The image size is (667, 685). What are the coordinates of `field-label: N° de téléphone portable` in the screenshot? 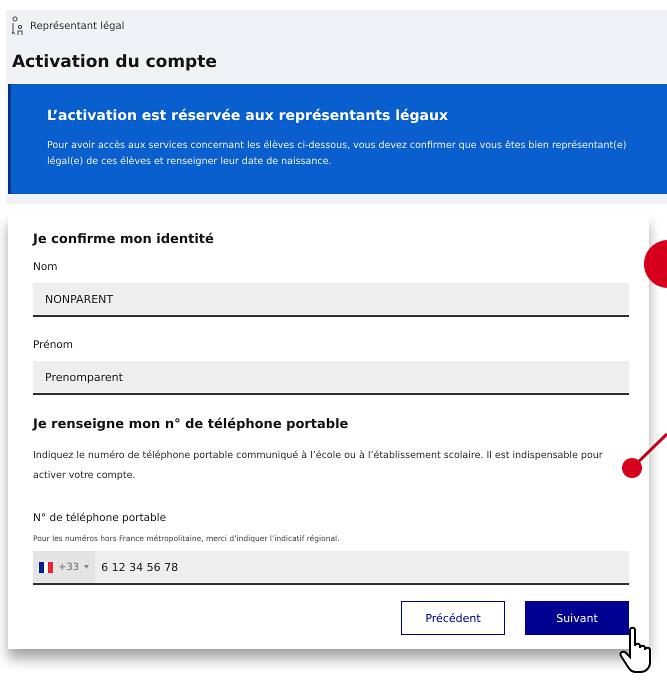 It's located at (100, 518).